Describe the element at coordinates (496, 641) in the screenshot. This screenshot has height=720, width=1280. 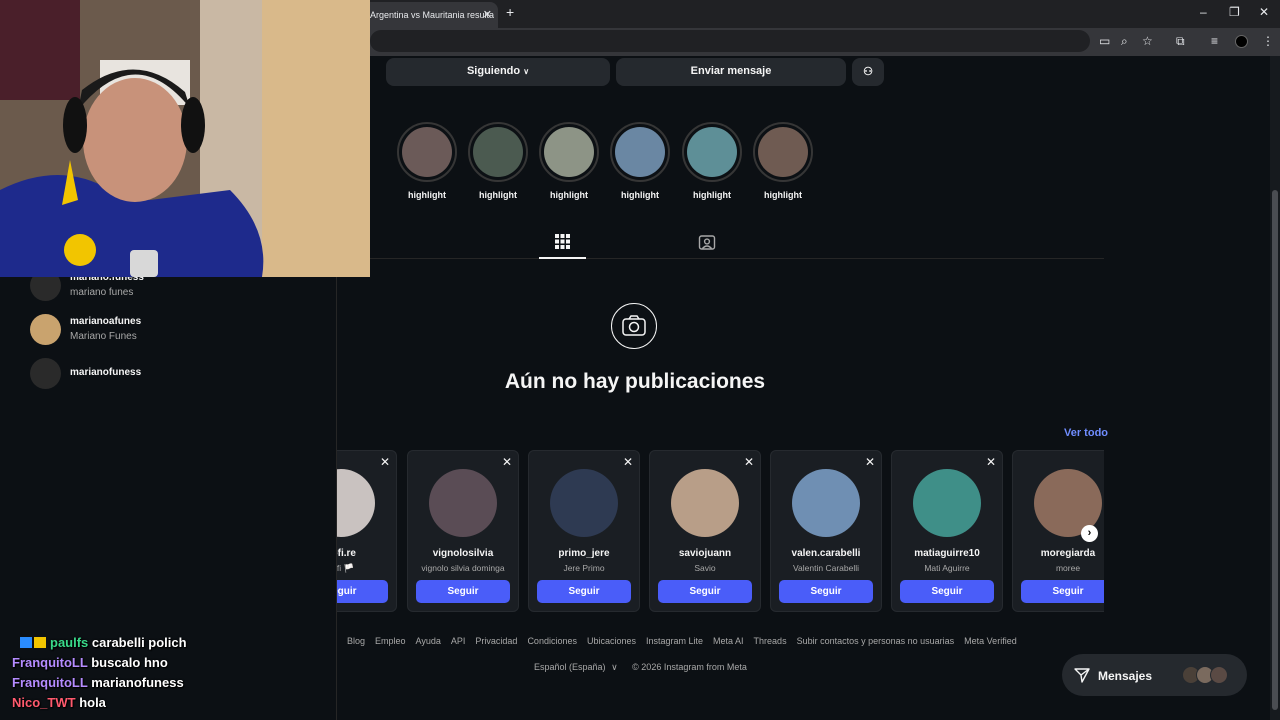
I see `footer-link: Privacidad` at that location.